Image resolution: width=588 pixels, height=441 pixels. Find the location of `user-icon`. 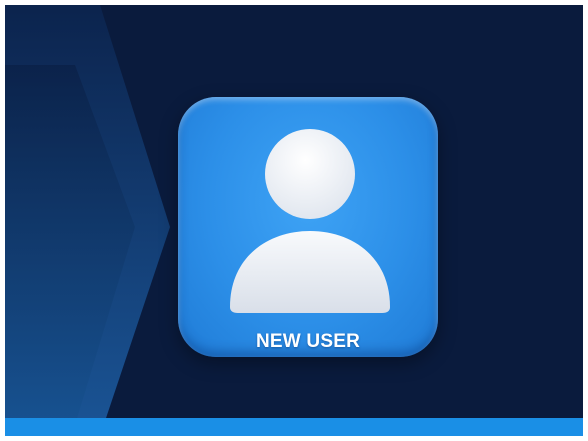

user-icon is located at coordinates (310, 221).